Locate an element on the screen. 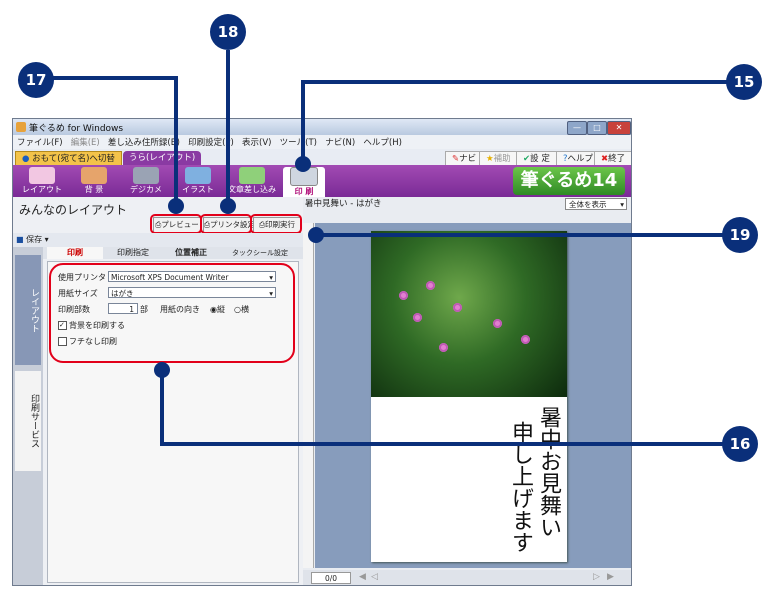  camera-icon is located at coordinates (146, 175).